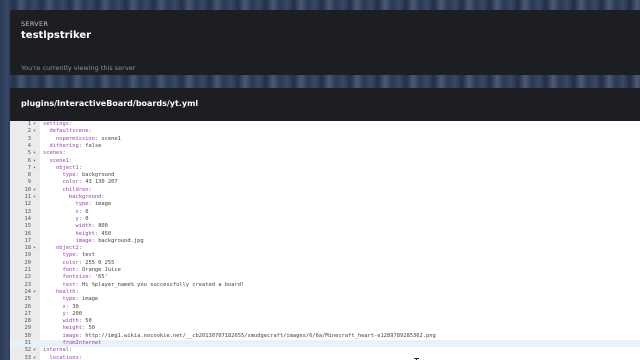 This screenshot has width=640, height=360. Describe the element at coordinates (67, 131) in the screenshot. I see `code-text: defaultscene:` at that location.